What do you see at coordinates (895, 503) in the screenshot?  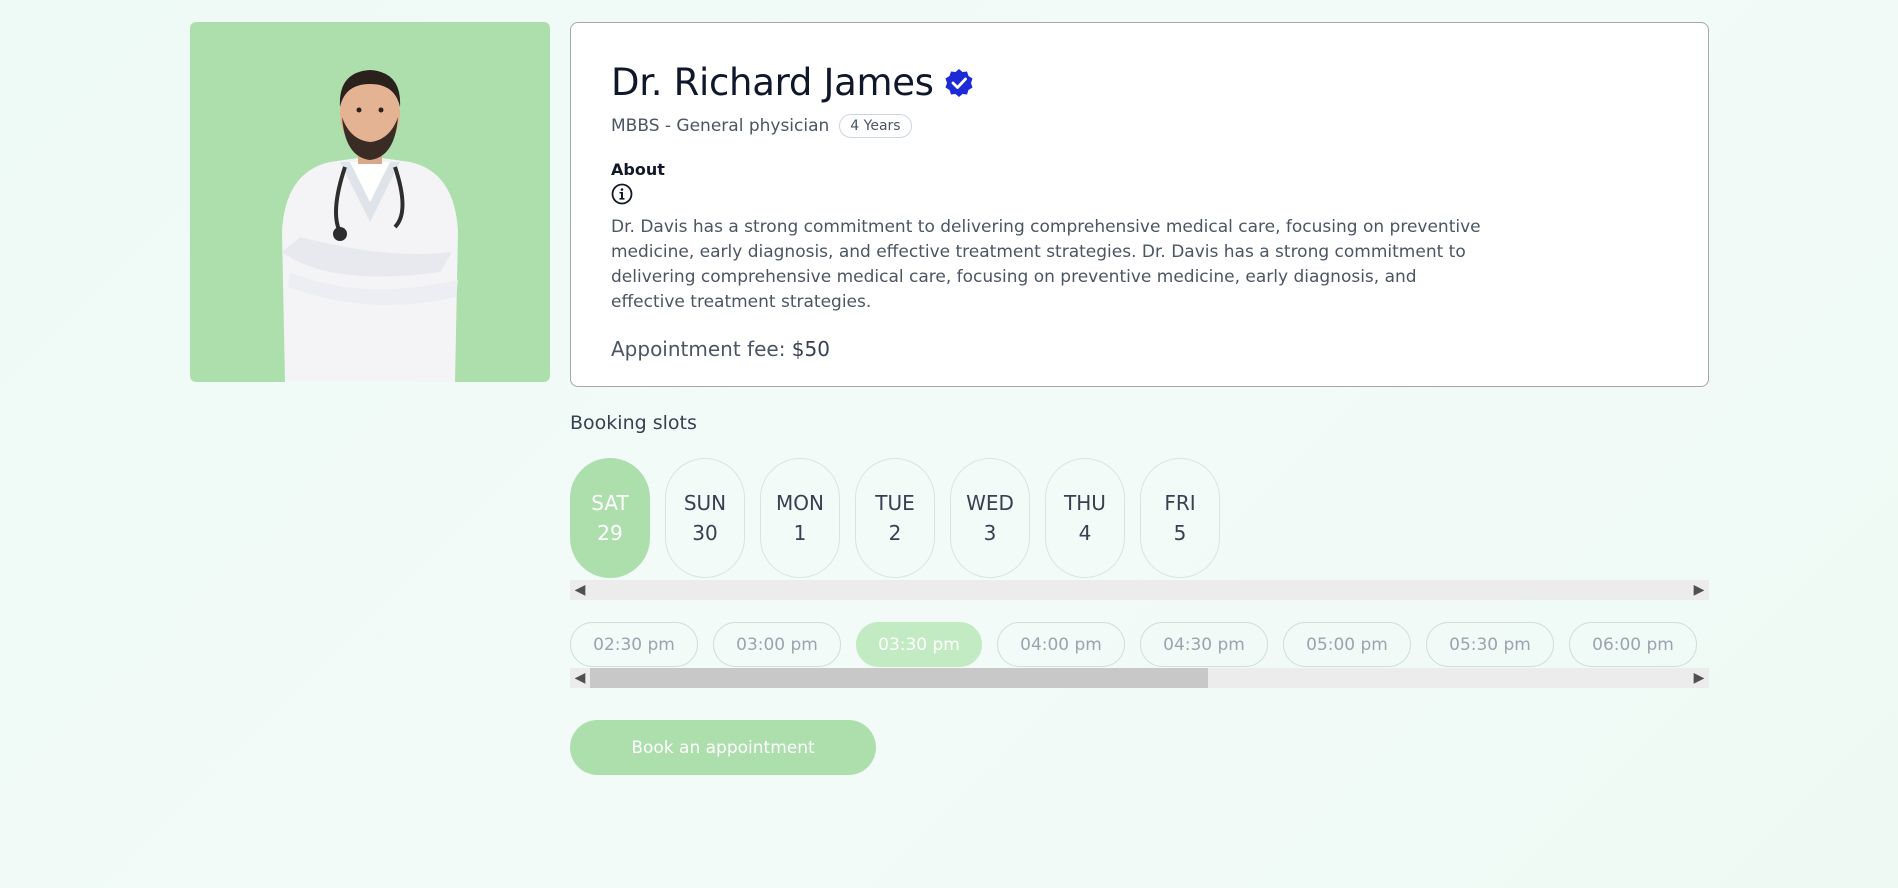 I see `day-name: TUE` at bounding box center [895, 503].